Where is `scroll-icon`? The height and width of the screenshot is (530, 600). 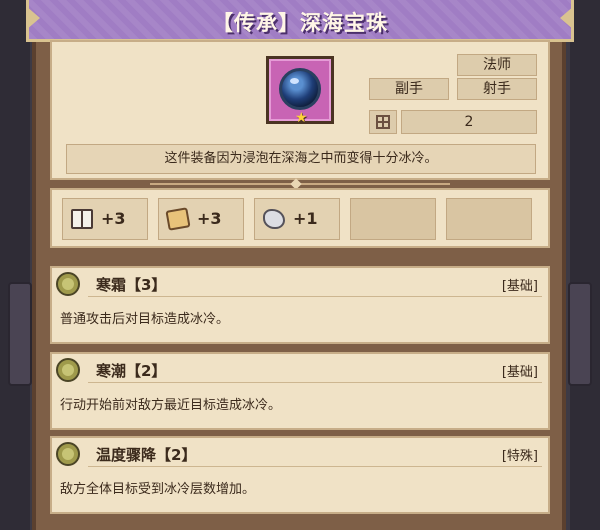
scroll-icon is located at coordinates (178, 219).